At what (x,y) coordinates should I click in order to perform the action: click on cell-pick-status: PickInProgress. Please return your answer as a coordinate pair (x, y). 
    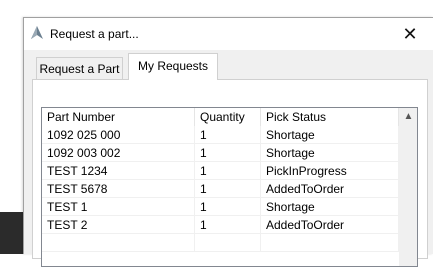
    Looking at the image, I should click on (330, 171).